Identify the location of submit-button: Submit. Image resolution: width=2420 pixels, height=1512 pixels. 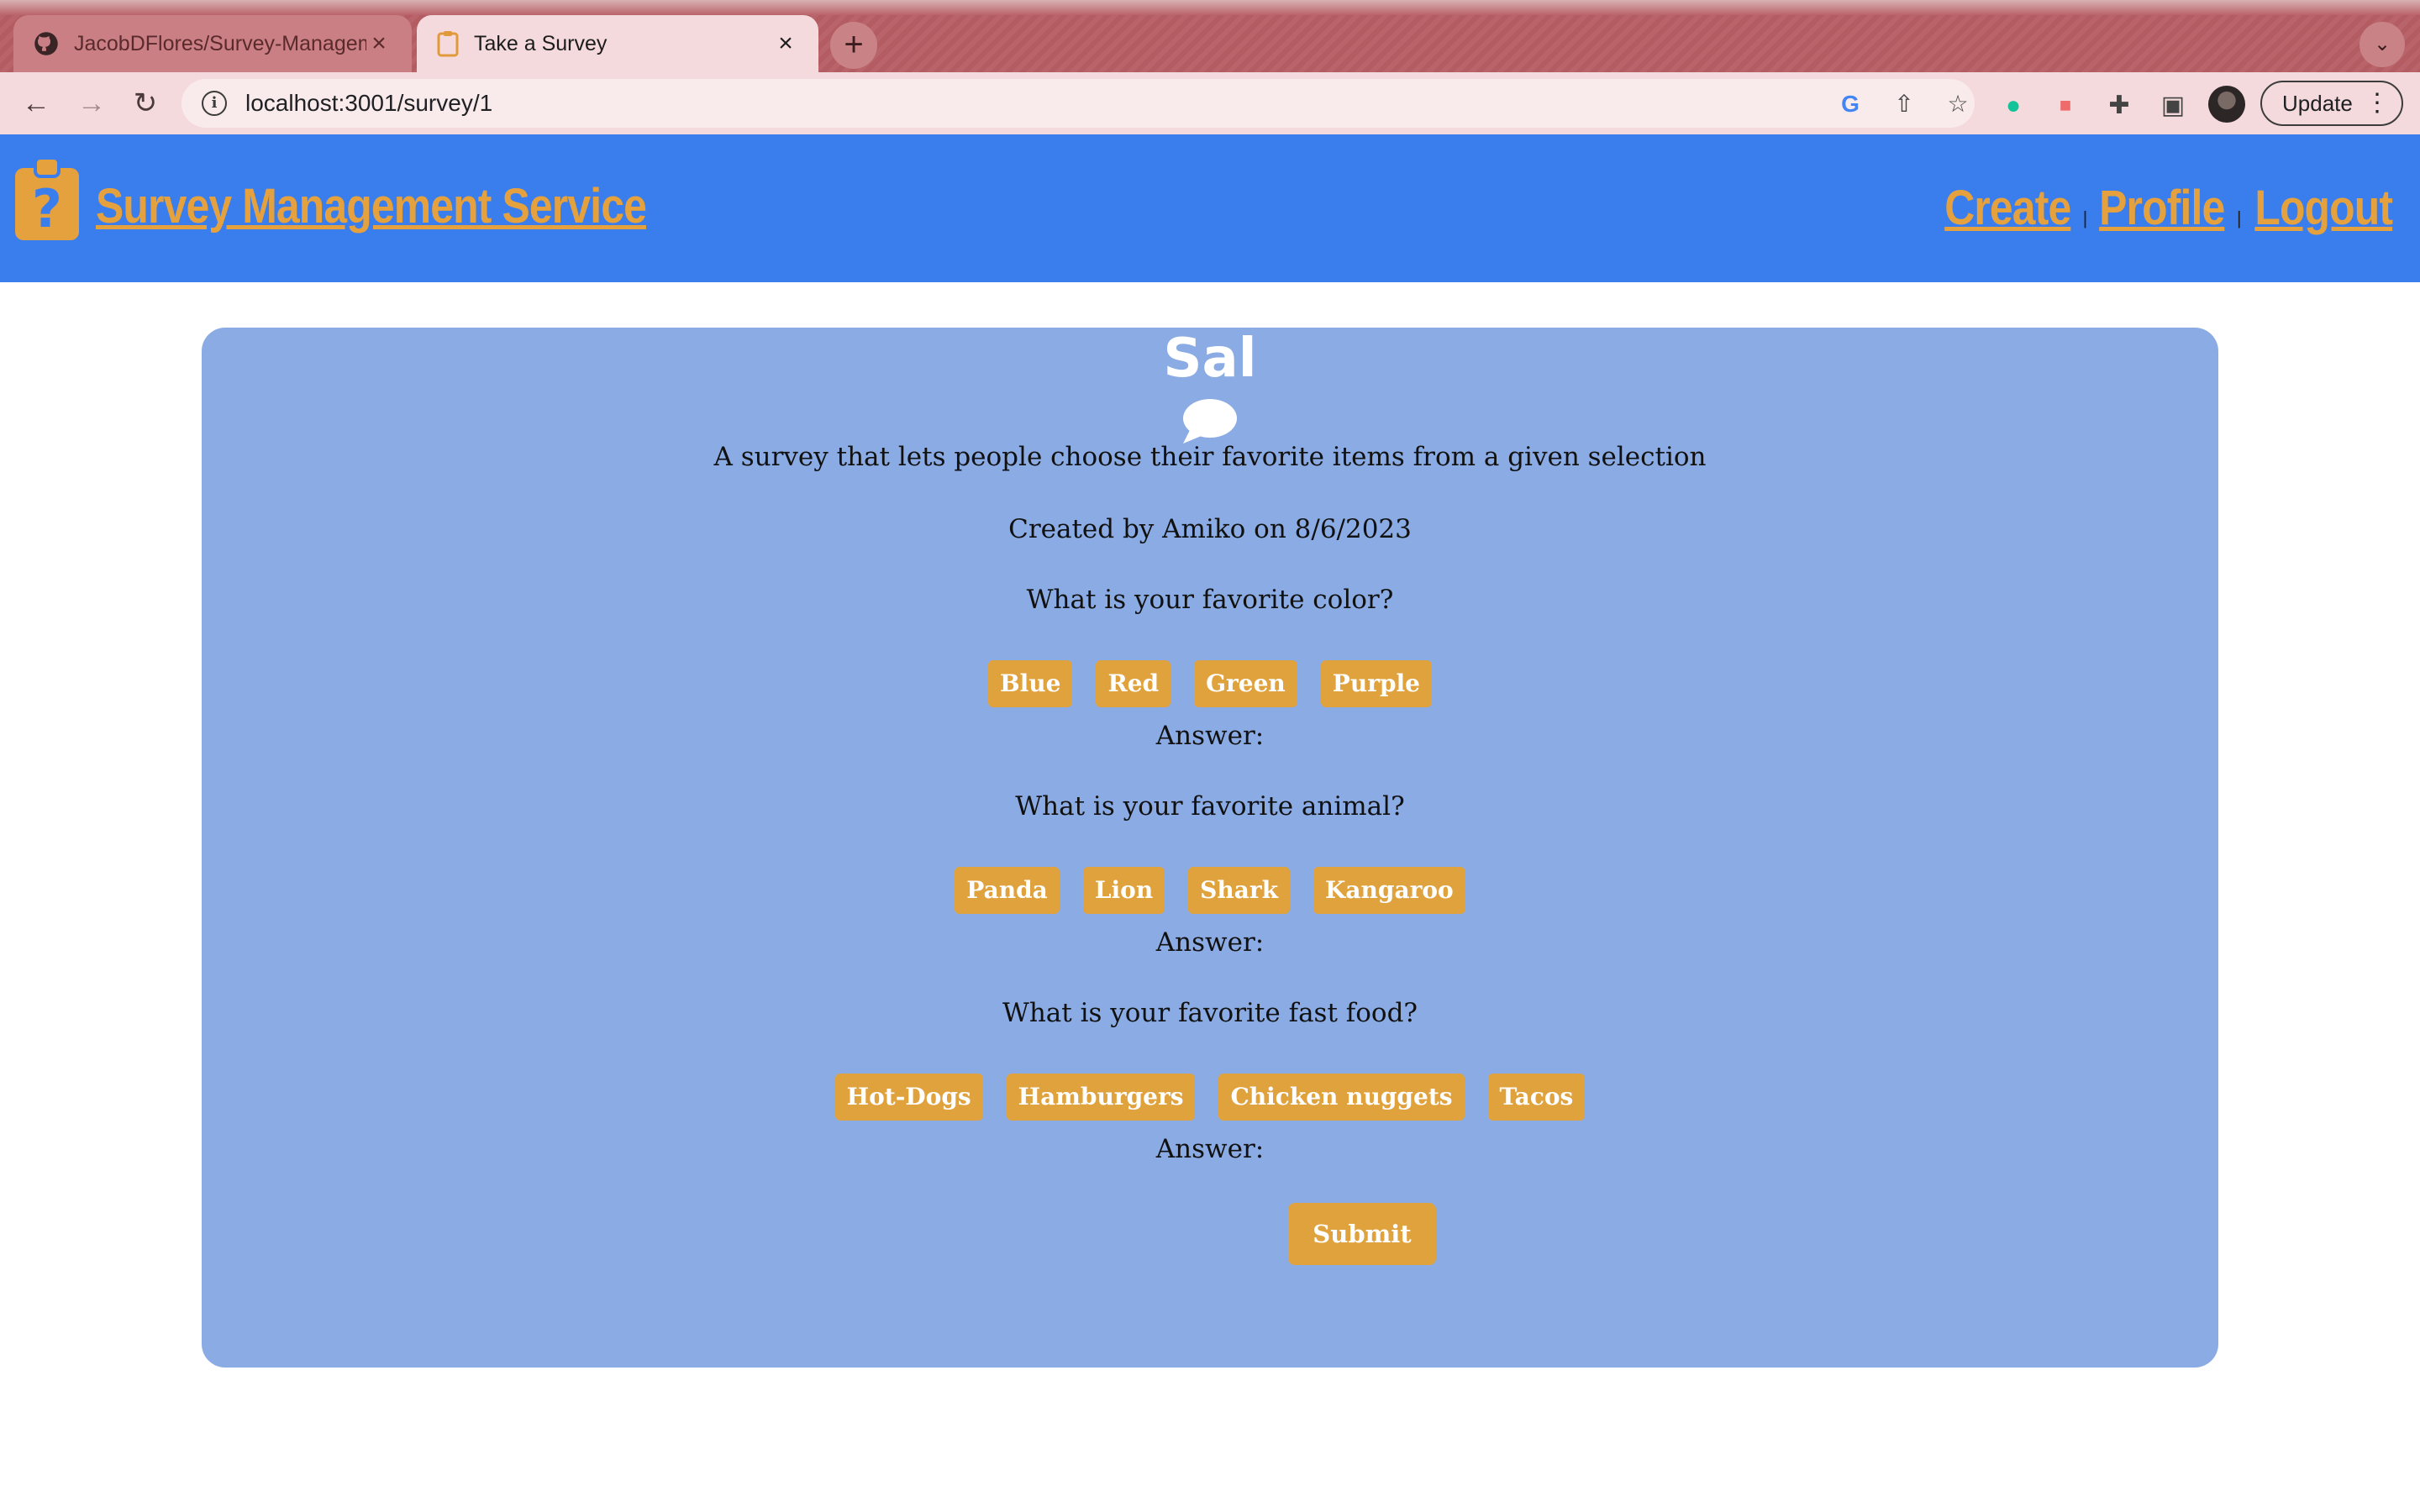
(1362, 1234).